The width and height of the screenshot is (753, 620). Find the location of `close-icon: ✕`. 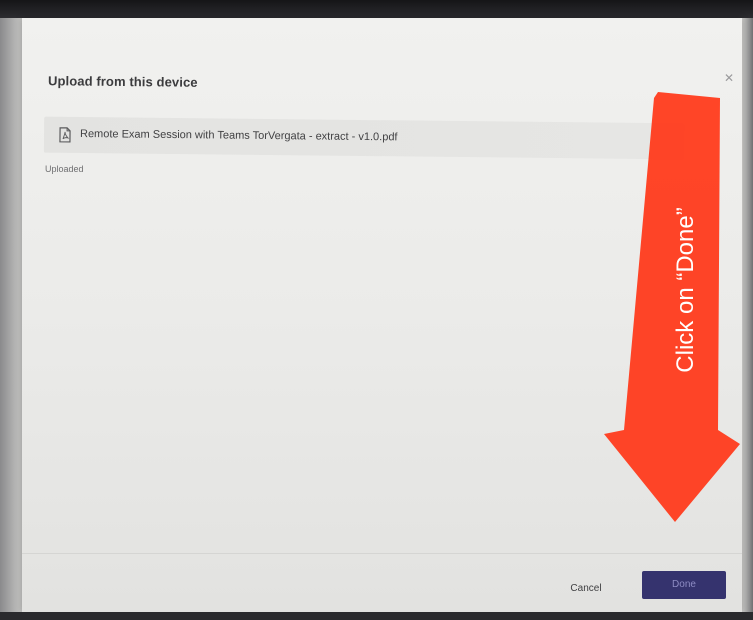

close-icon: ✕ is located at coordinates (730, 78).